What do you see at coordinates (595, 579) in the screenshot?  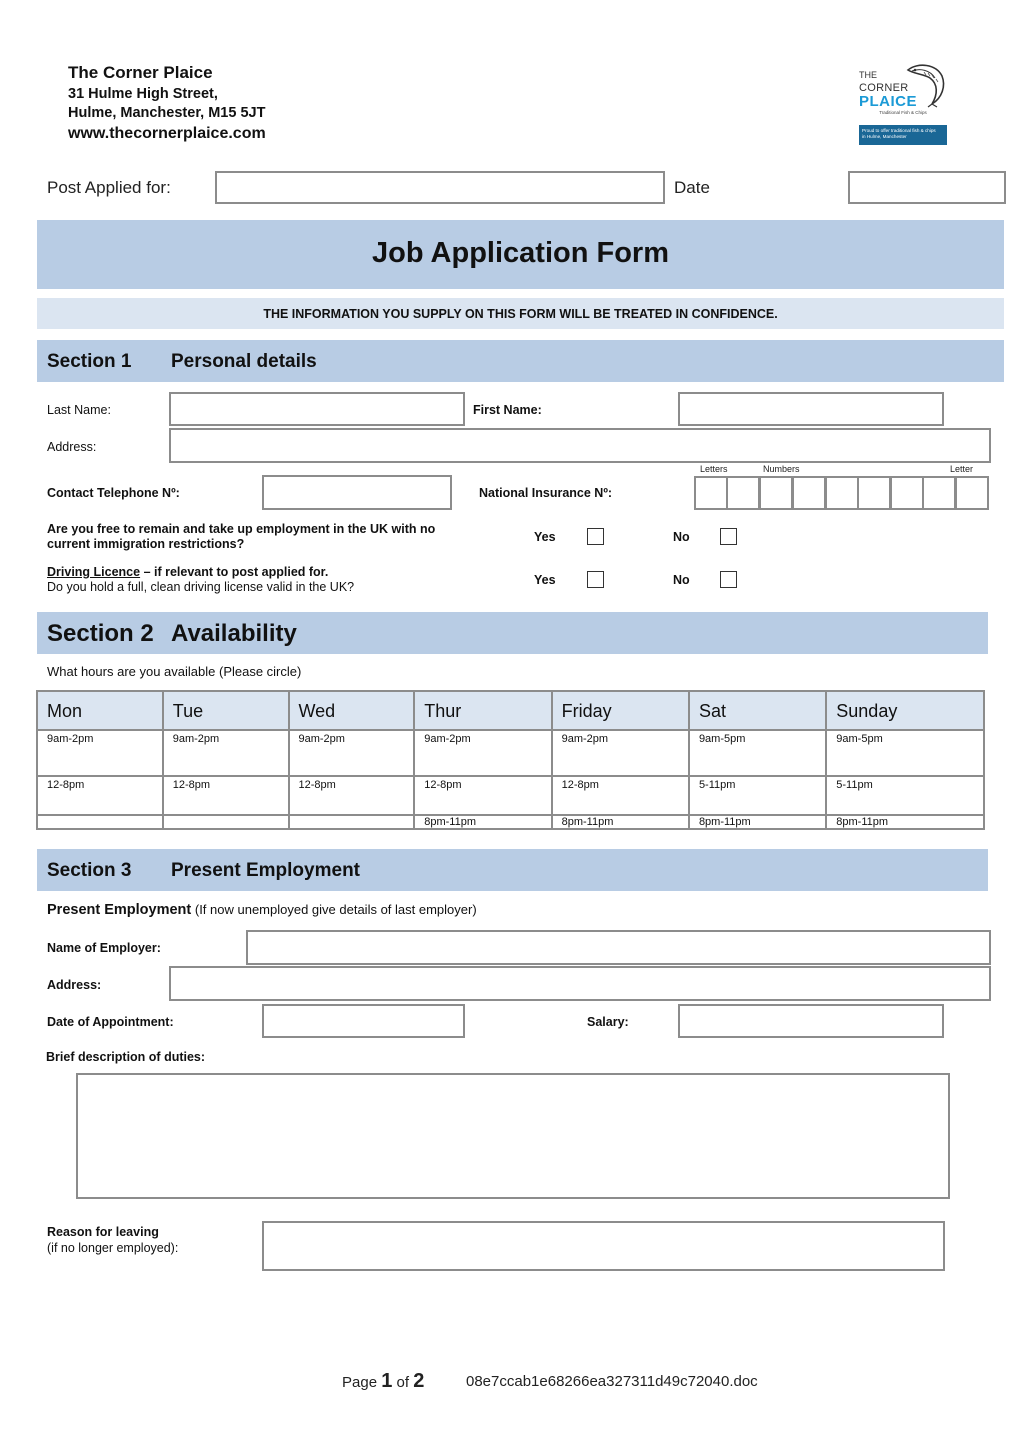 I see `driving-yes-checkbox` at bounding box center [595, 579].